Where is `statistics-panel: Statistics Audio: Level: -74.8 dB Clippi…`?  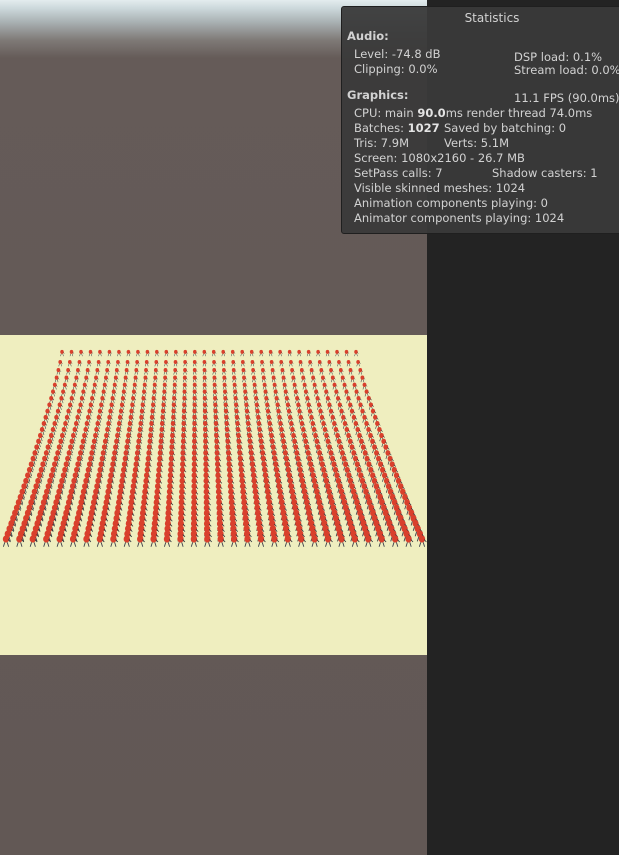 statistics-panel: Statistics Audio: Level: -74.8 dB Clippi… is located at coordinates (480, 120).